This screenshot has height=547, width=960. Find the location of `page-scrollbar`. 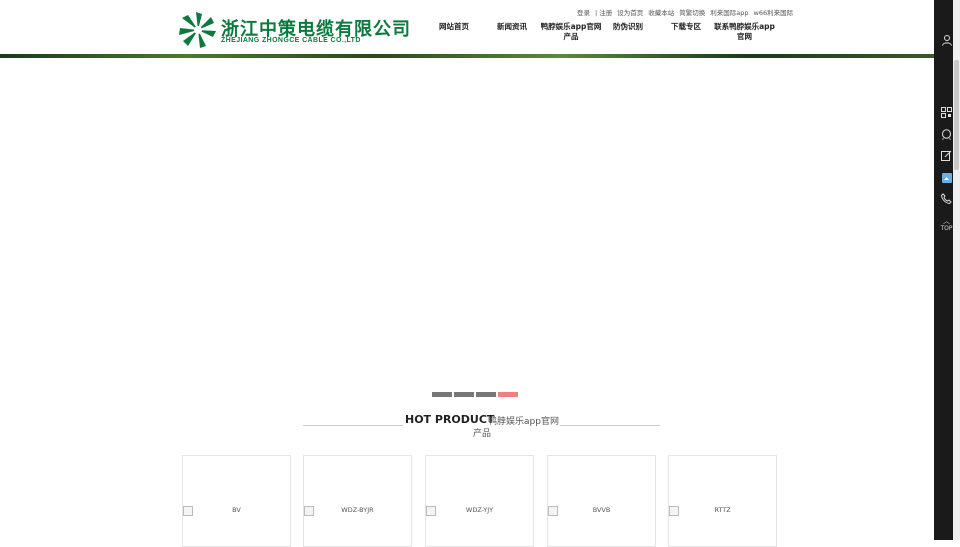

page-scrollbar is located at coordinates (956, 270).